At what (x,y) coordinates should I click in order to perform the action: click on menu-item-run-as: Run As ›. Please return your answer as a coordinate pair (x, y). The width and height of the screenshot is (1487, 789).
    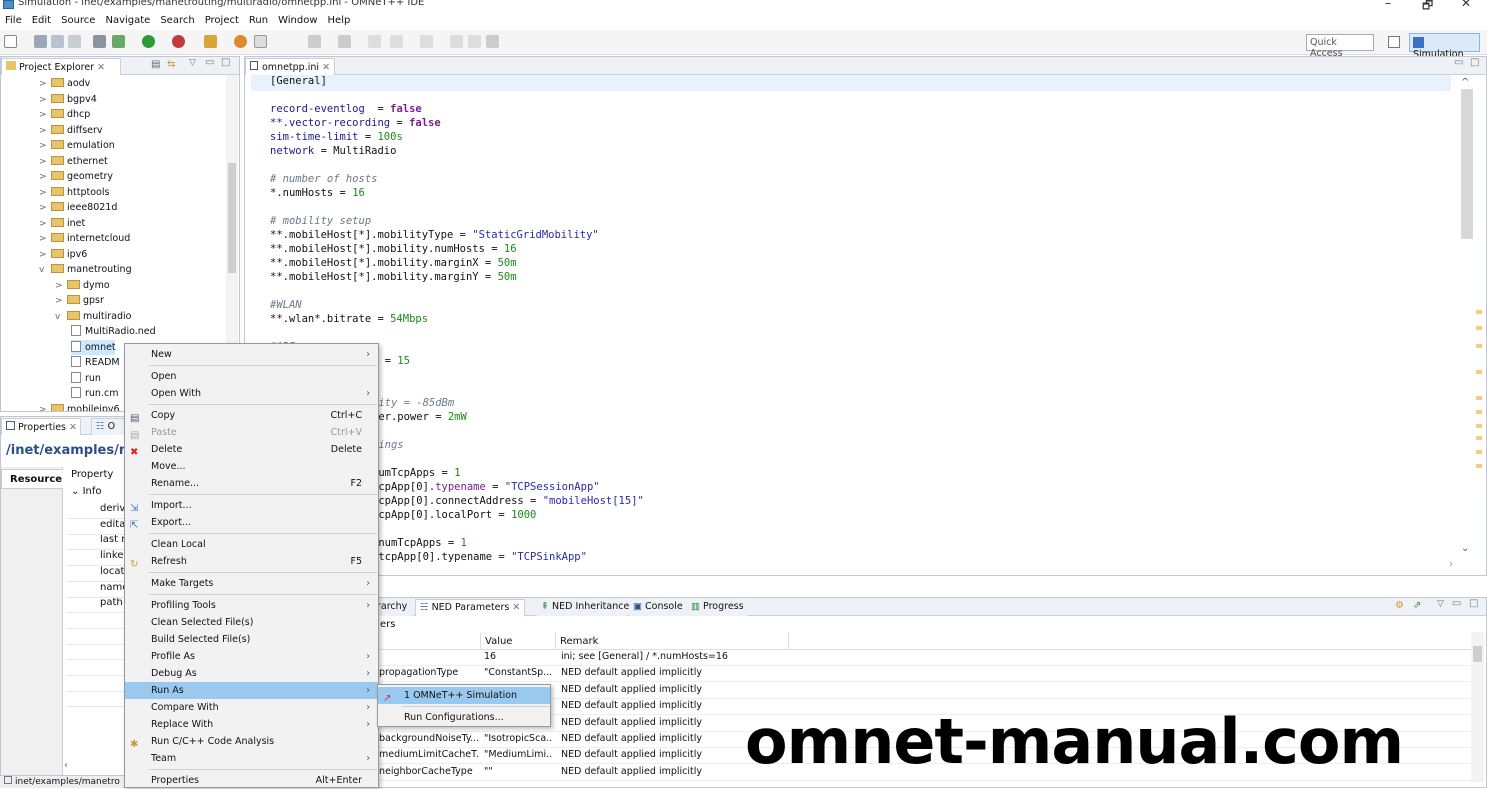
    Looking at the image, I should click on (251, 690).